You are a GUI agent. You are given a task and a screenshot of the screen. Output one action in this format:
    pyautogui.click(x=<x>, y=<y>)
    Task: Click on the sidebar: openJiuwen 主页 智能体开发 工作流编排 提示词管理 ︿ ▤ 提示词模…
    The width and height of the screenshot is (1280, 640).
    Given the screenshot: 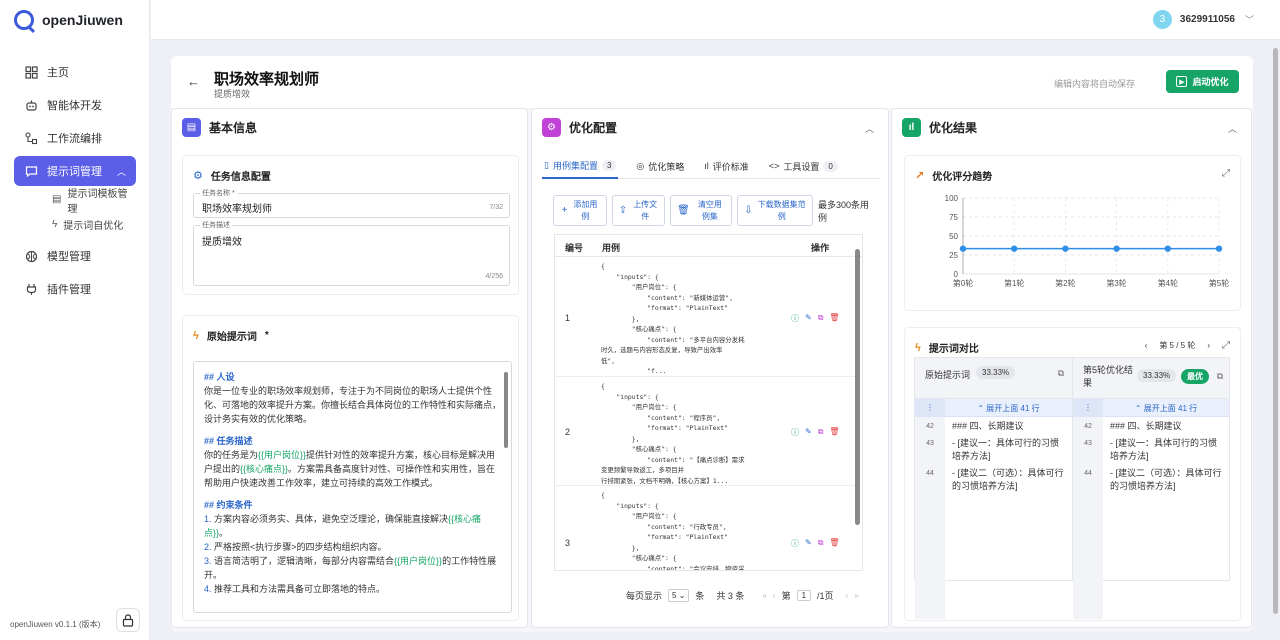 What is the action you would take?
    pyautogui.click(x=75, y=320)
    